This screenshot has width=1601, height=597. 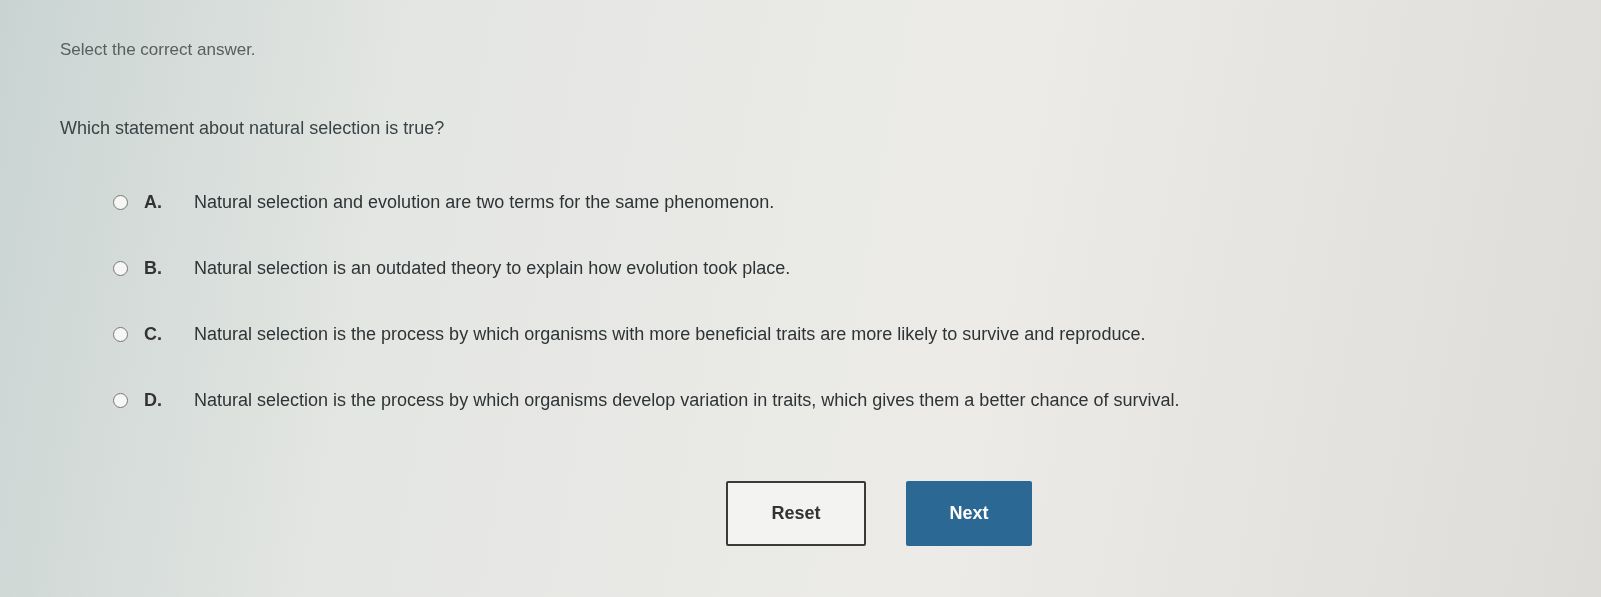 I want to click on question-text: Which statement about natural selection is true?, so click(x=253, y=128).